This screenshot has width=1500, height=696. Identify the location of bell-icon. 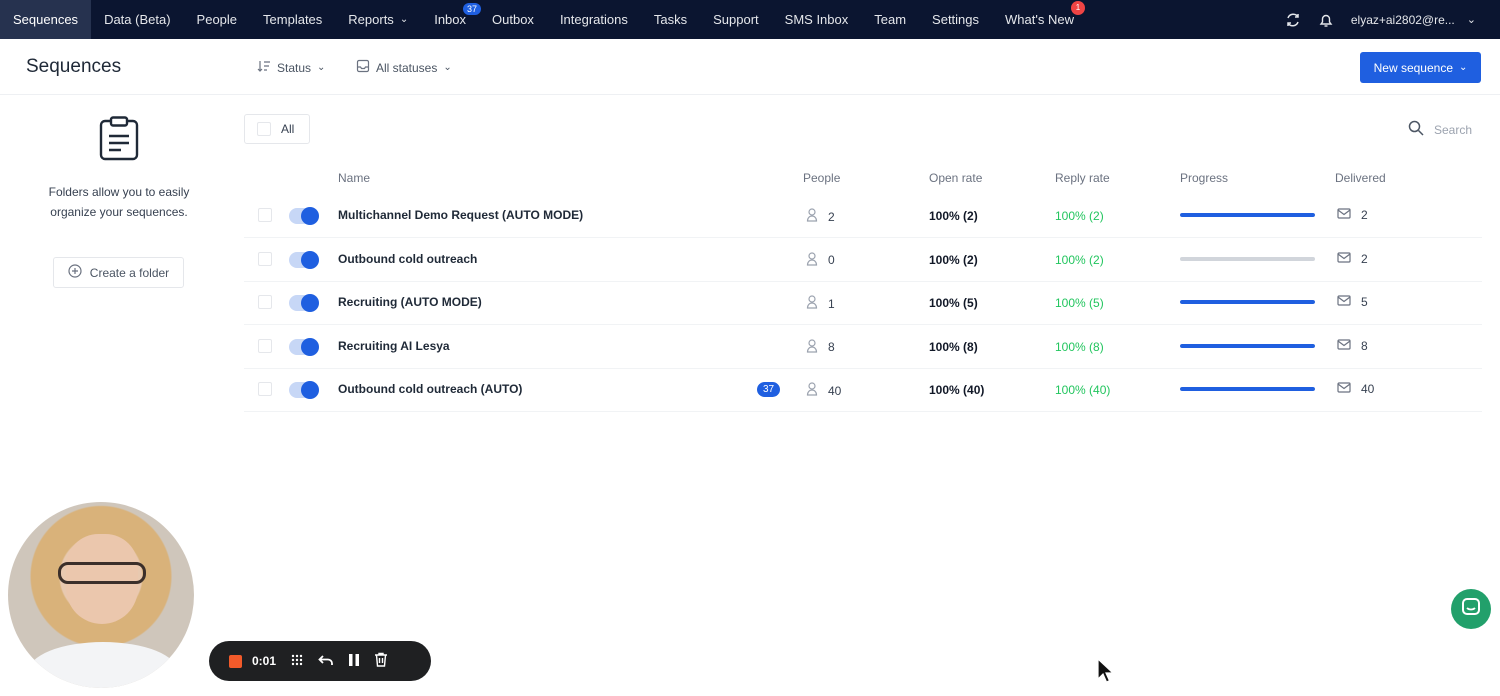
(1326, 20).